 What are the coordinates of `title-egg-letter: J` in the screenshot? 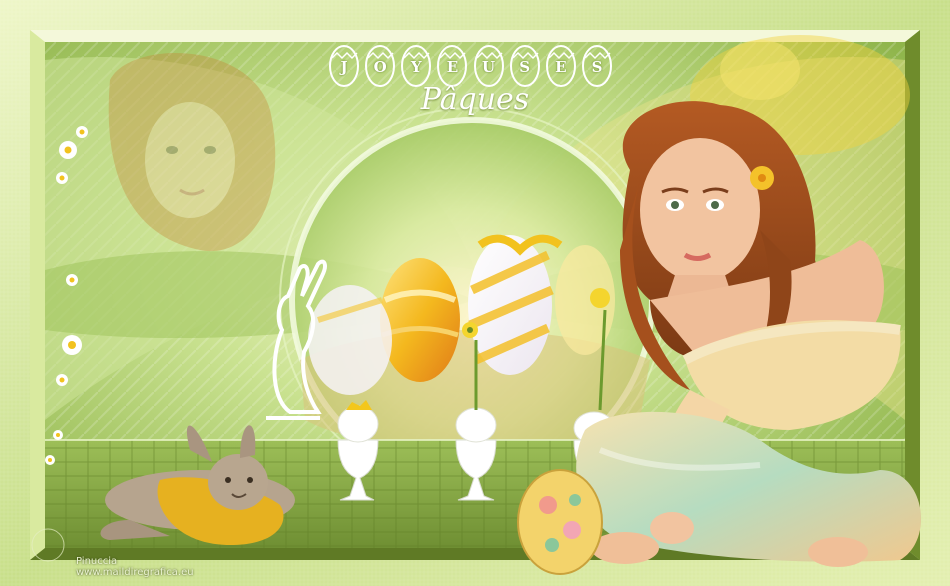 It's located at (344, 66).